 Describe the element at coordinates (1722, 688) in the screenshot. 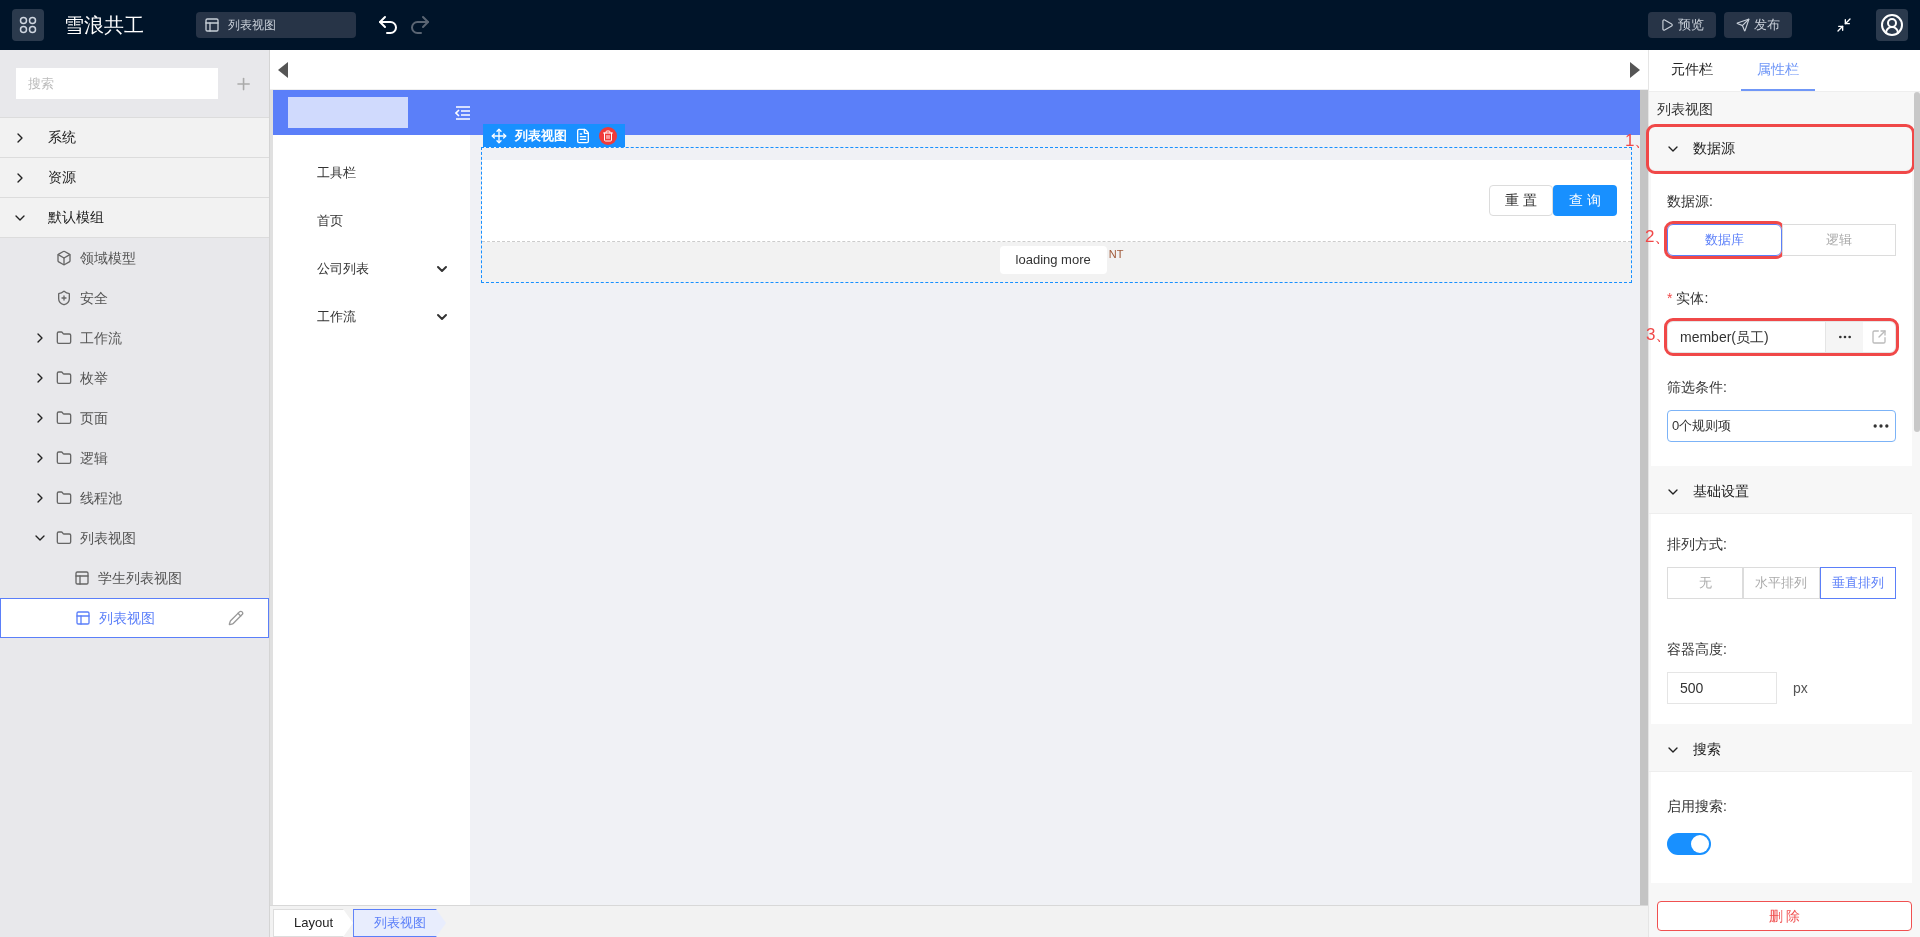

I see `number-field: 500` at that location.